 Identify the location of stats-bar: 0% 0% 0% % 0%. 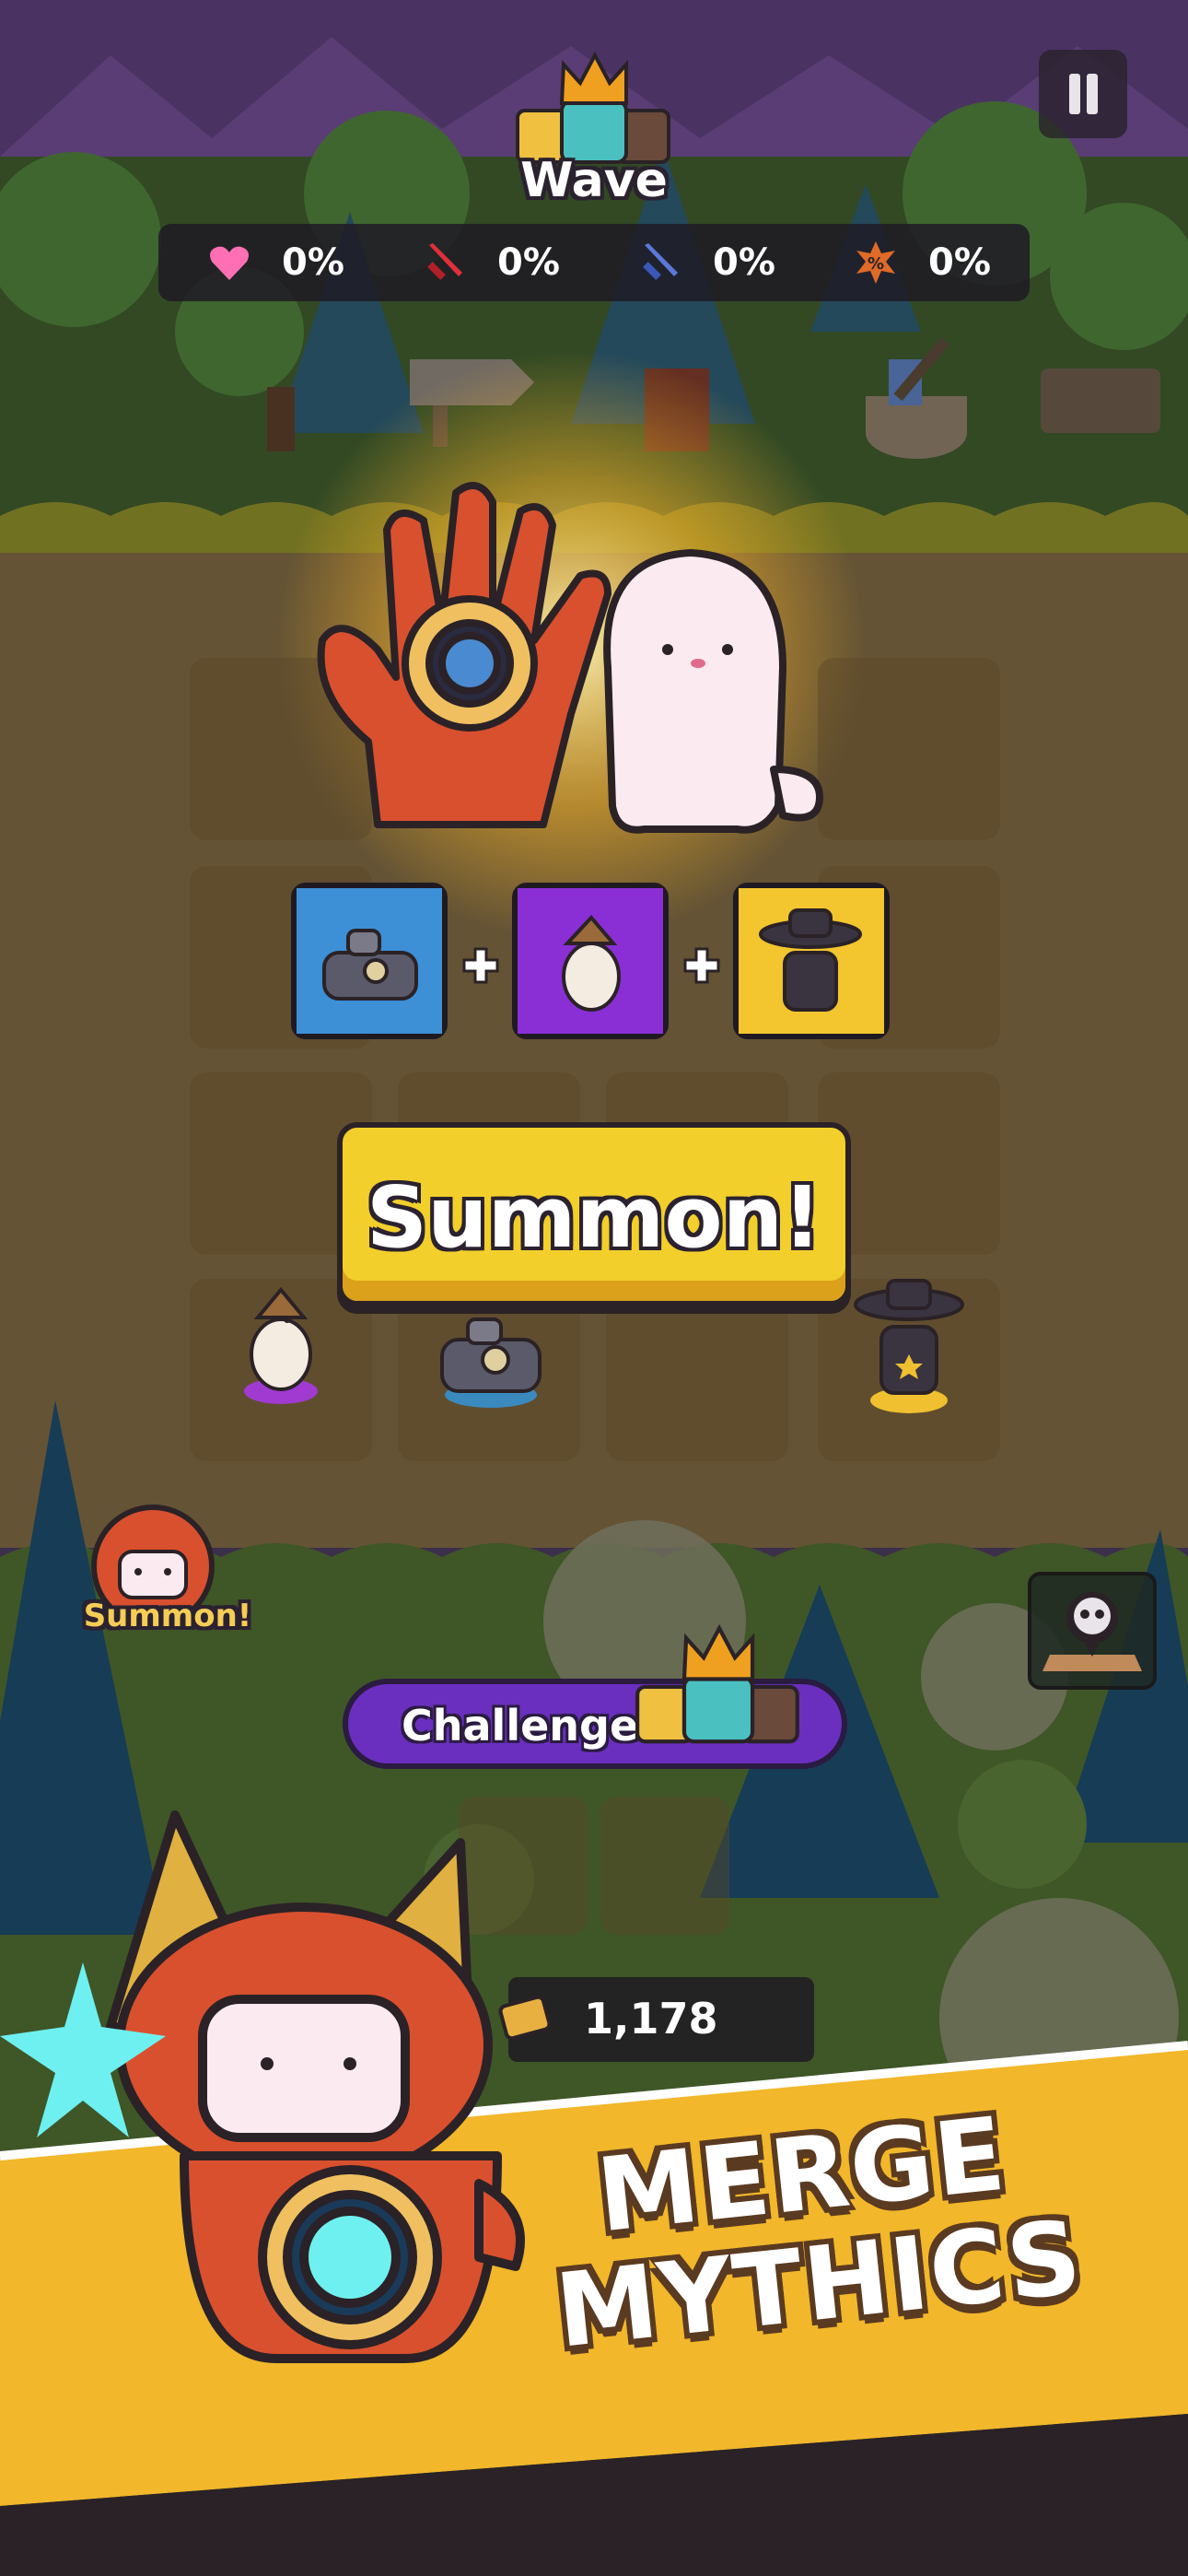
(594, 262).